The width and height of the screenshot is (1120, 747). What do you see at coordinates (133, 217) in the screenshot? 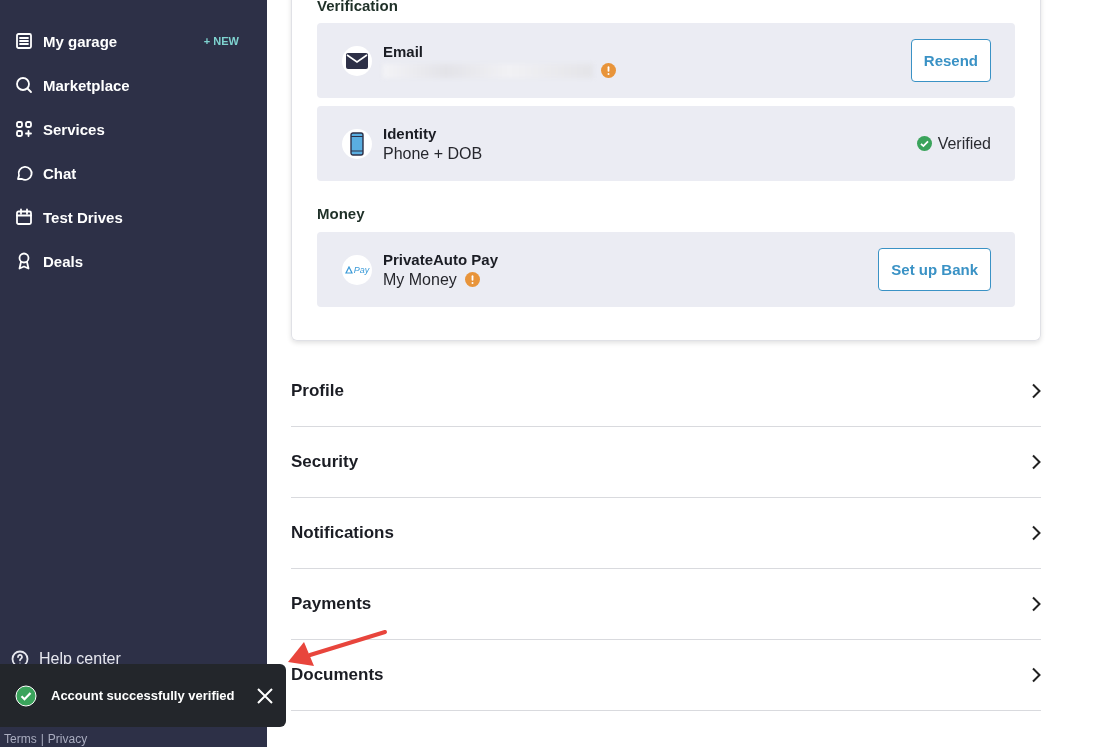
I see `nav-item: Test Drives` at bounding box center [133, 217].